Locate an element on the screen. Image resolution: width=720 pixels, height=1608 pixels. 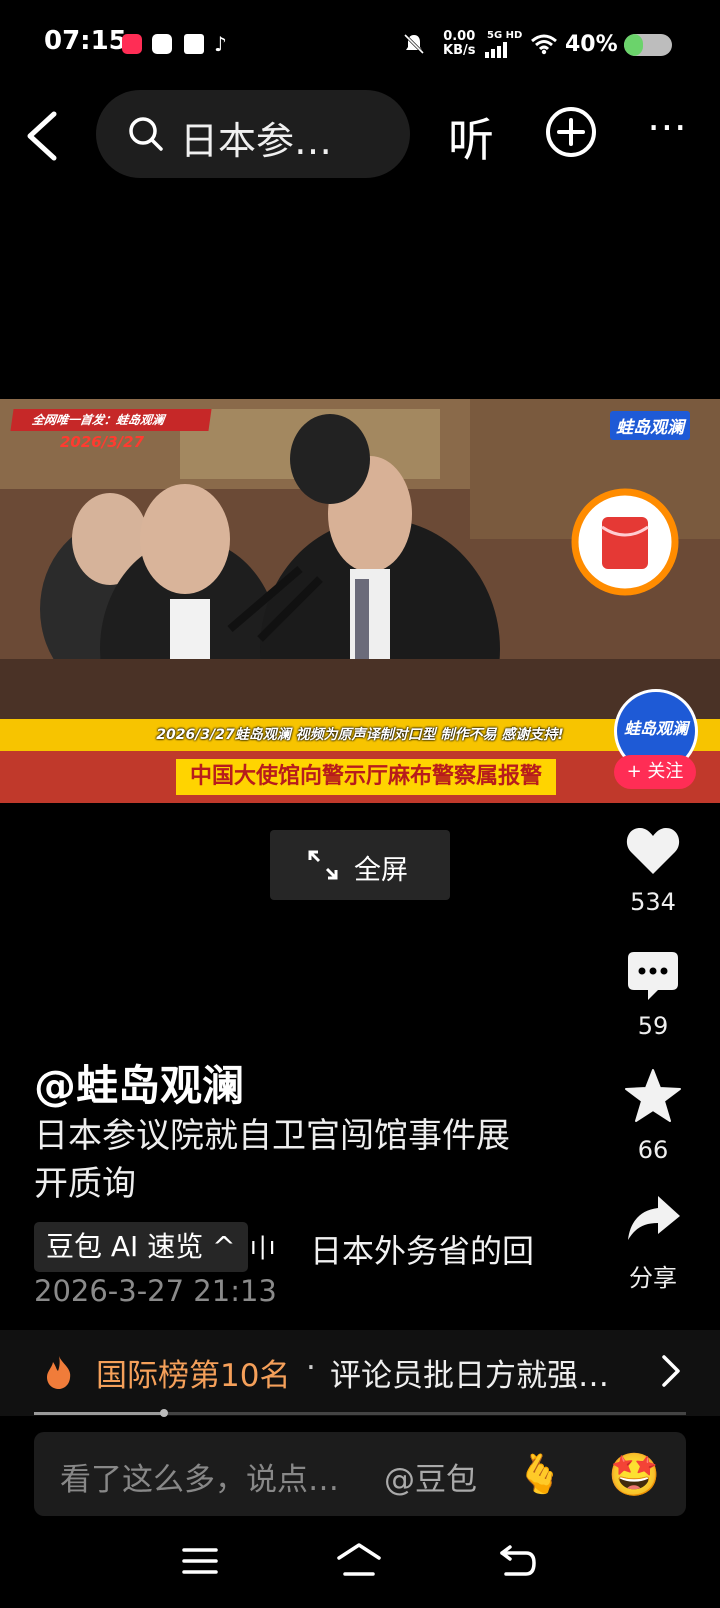
comment-count: 59 is located at coordinates (653, 1026).